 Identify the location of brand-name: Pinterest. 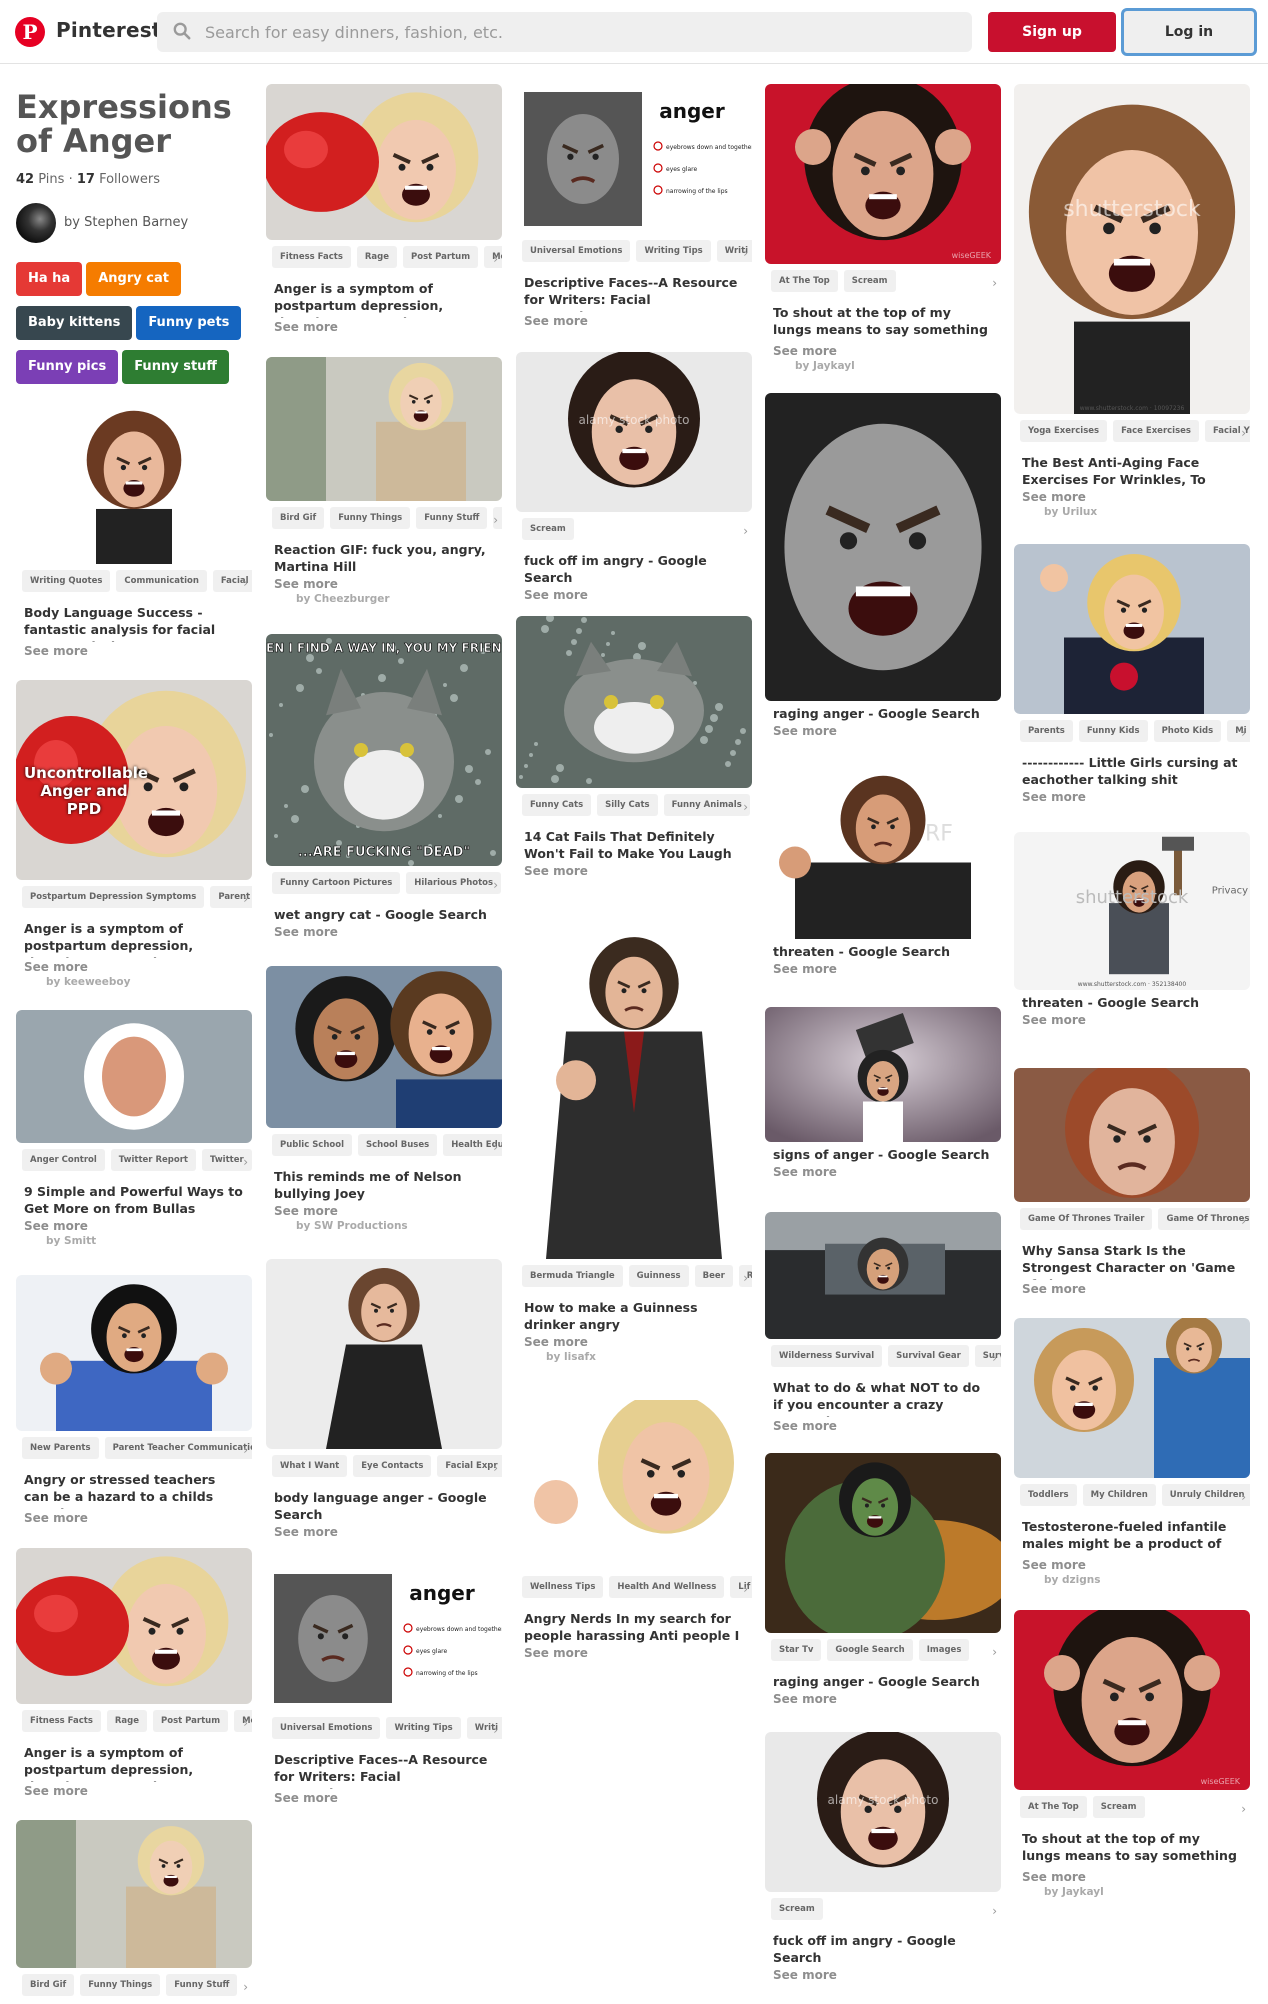
(109, 30).